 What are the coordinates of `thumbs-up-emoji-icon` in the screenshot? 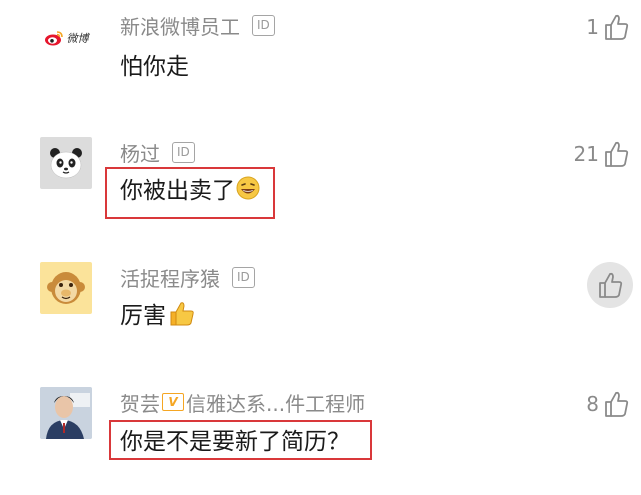 It's located at (182, 314).